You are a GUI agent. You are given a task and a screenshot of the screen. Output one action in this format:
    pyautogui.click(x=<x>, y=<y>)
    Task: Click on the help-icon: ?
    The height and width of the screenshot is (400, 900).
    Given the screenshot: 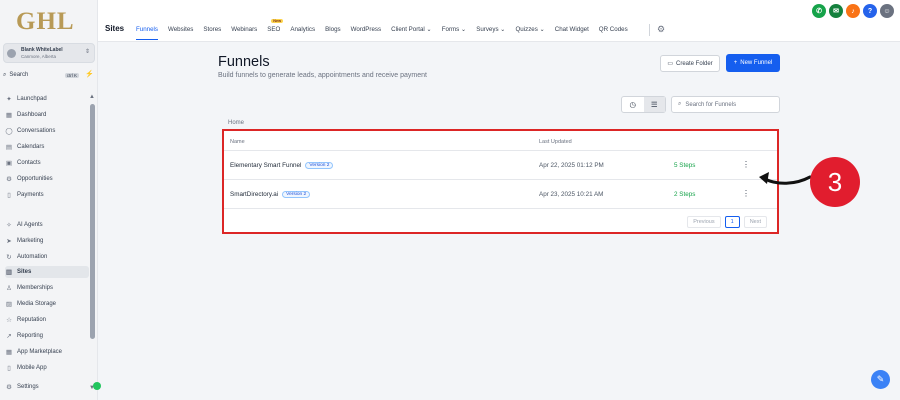 What is the action you would take?
    pyautogui.click(x=870, y=11)
    